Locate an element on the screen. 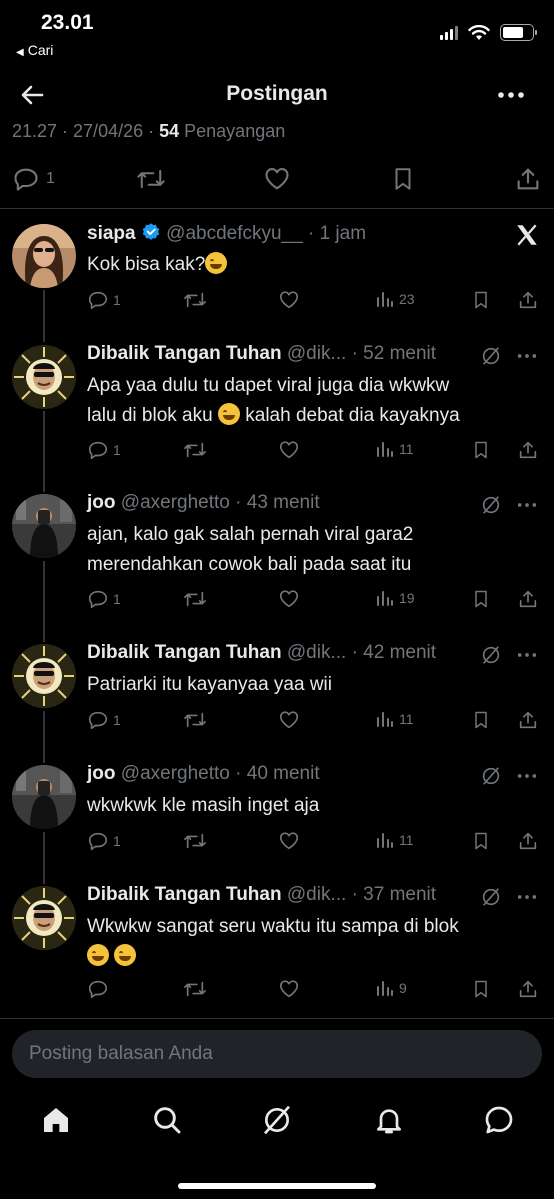 Image resolution: width=554 pixels, height=1199 pixels. author-name: siapa is located at coordinates (111, 233).